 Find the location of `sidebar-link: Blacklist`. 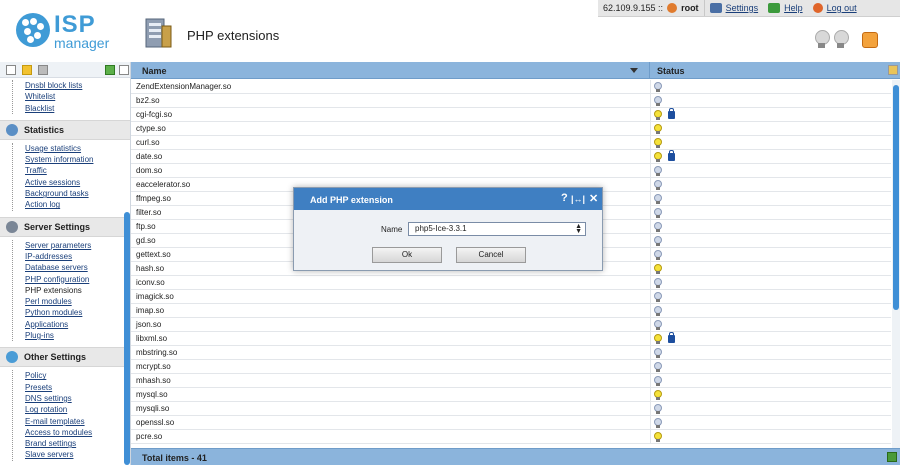

sidebar-link: Blacklist is located at coordinates (39, 108).